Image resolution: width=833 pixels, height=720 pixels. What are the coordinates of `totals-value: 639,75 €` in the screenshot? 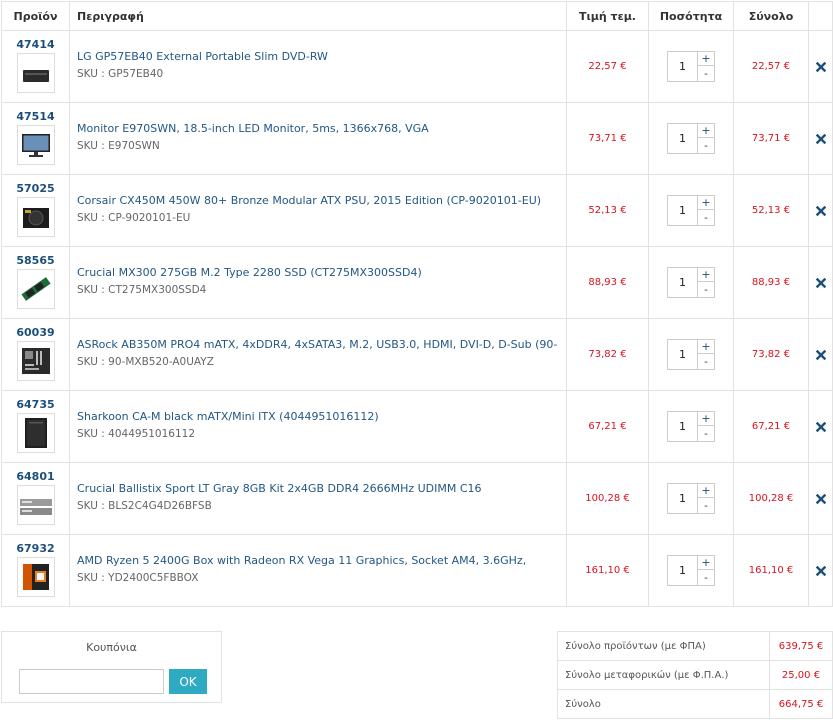 It's located at (801, 646).